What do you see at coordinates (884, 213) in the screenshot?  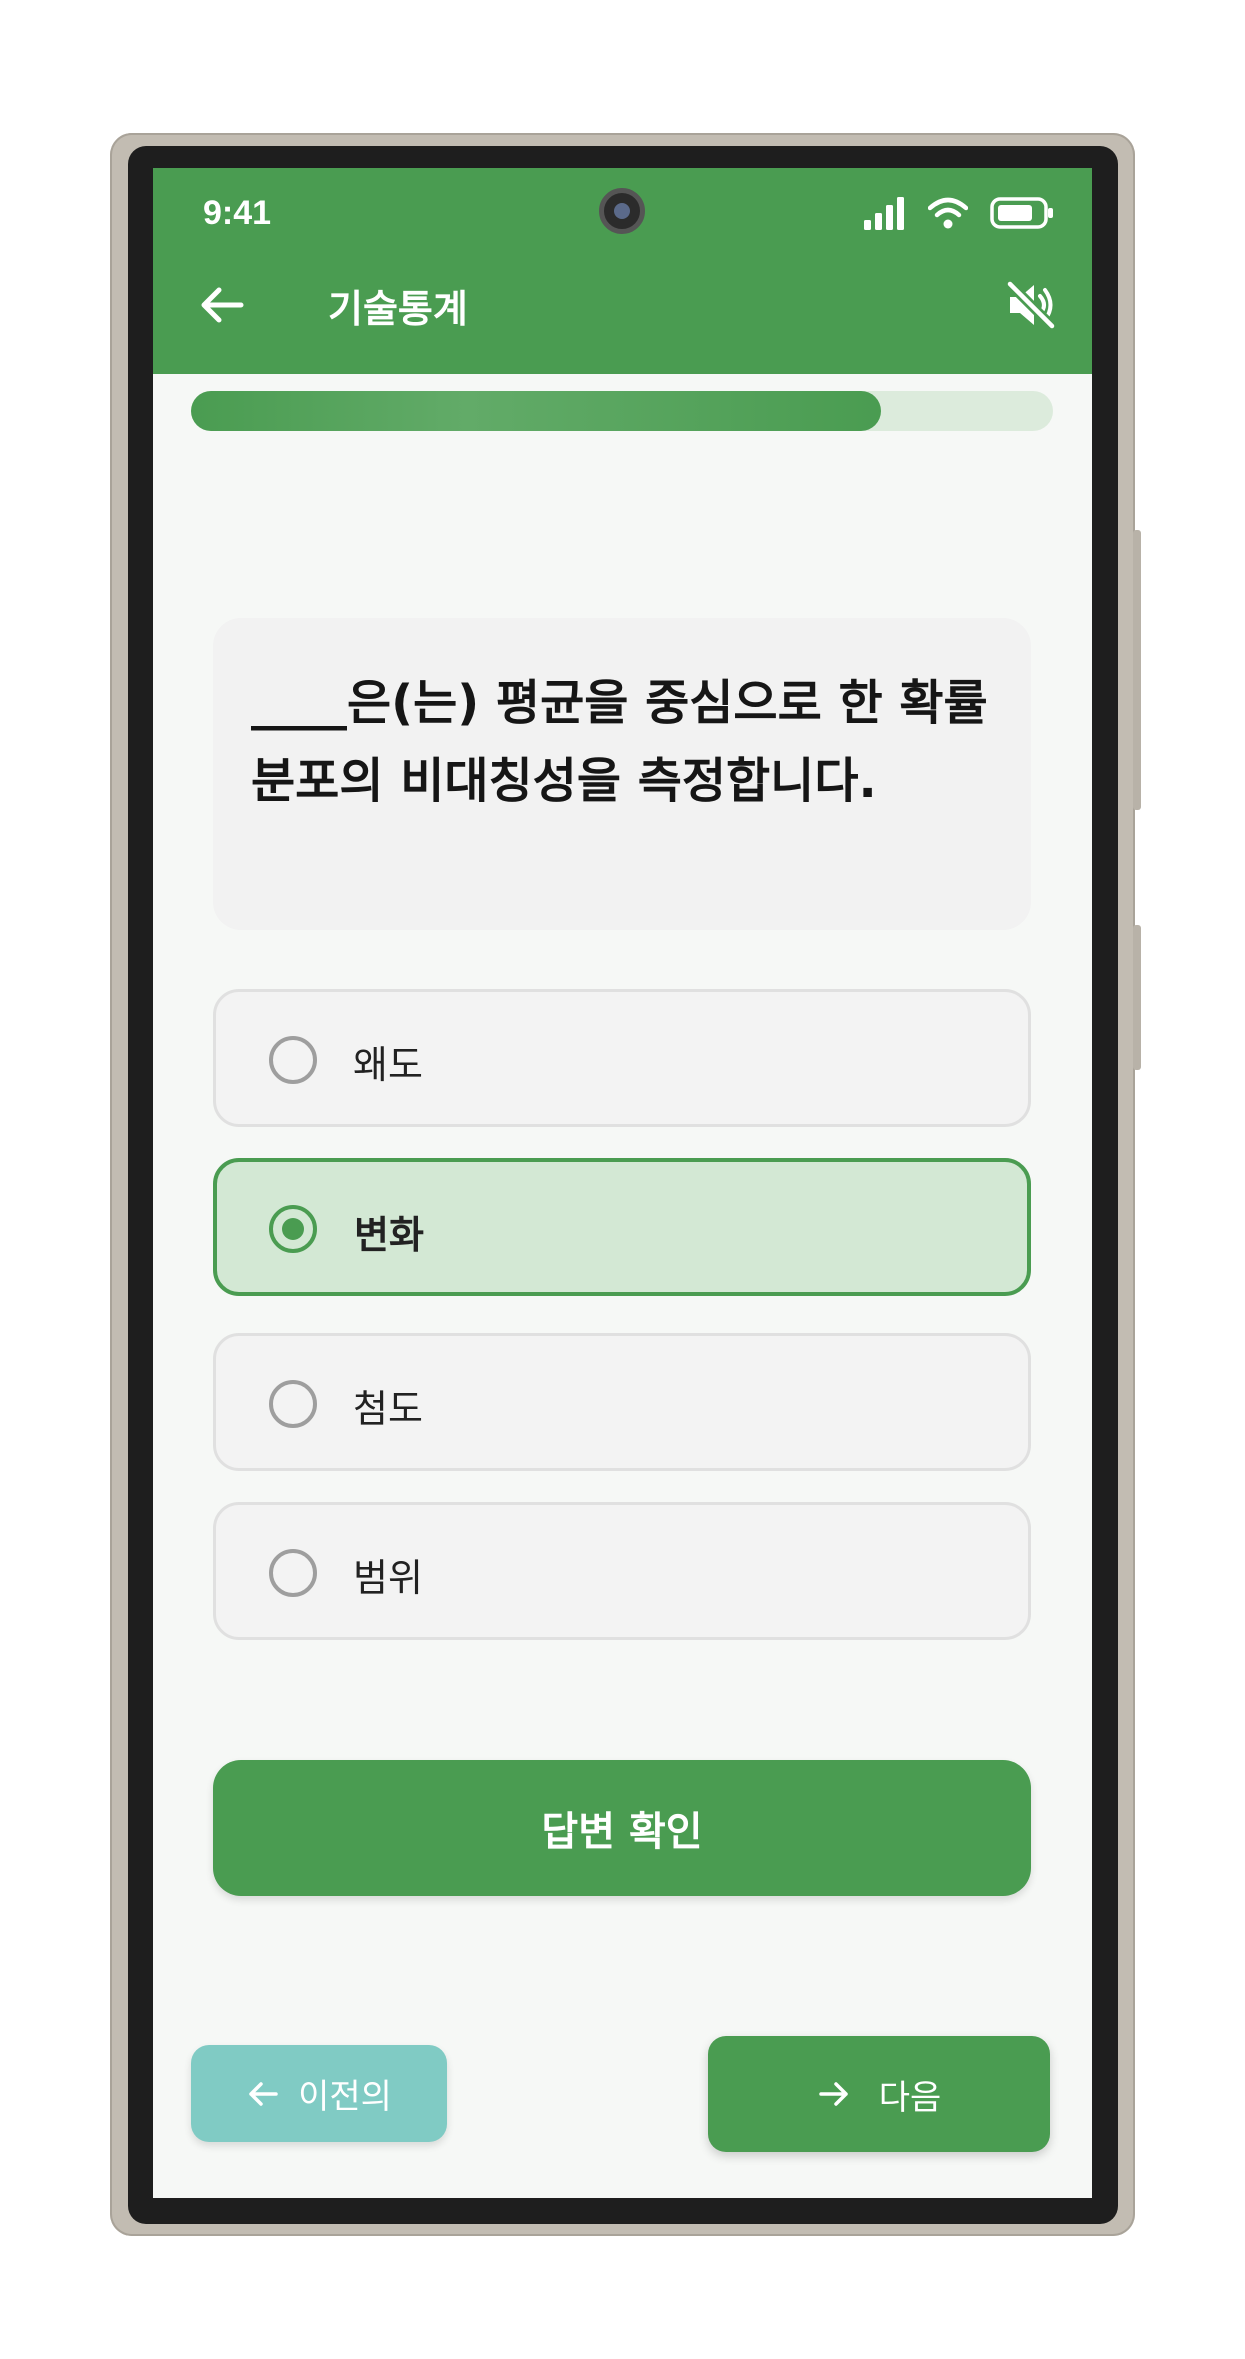 I see `signal-icon` at bounding box center [884, 213].